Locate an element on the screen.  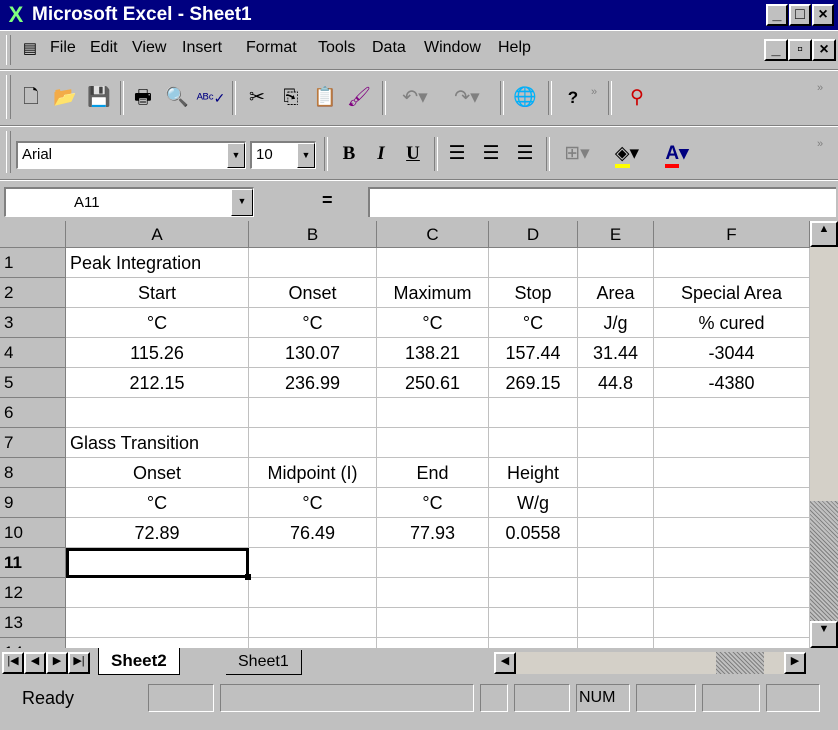
cell-f2: Special Area is located at coordinates (732, 293).